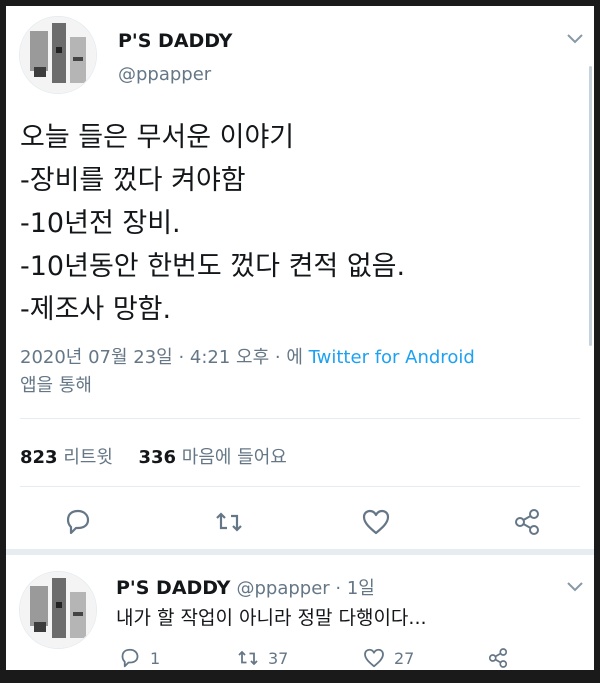 This screenshot has height=683, width=600. I want to click on reply-author-name: P'S DADDY, so click(173, 588).